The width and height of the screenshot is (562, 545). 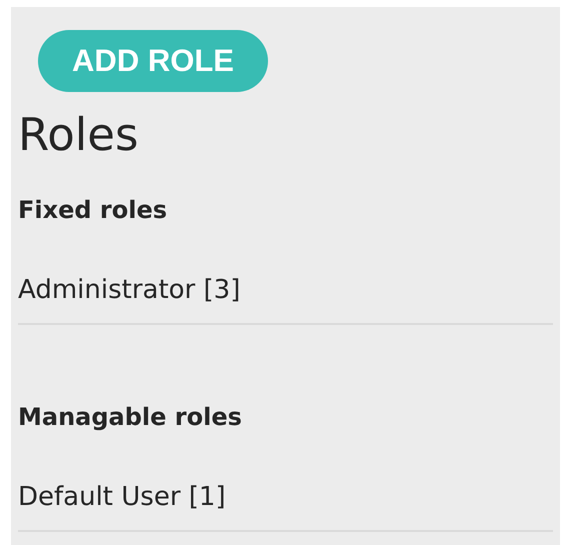 I want to click on role-item: Administrator [3], so click(x=129, y=290).